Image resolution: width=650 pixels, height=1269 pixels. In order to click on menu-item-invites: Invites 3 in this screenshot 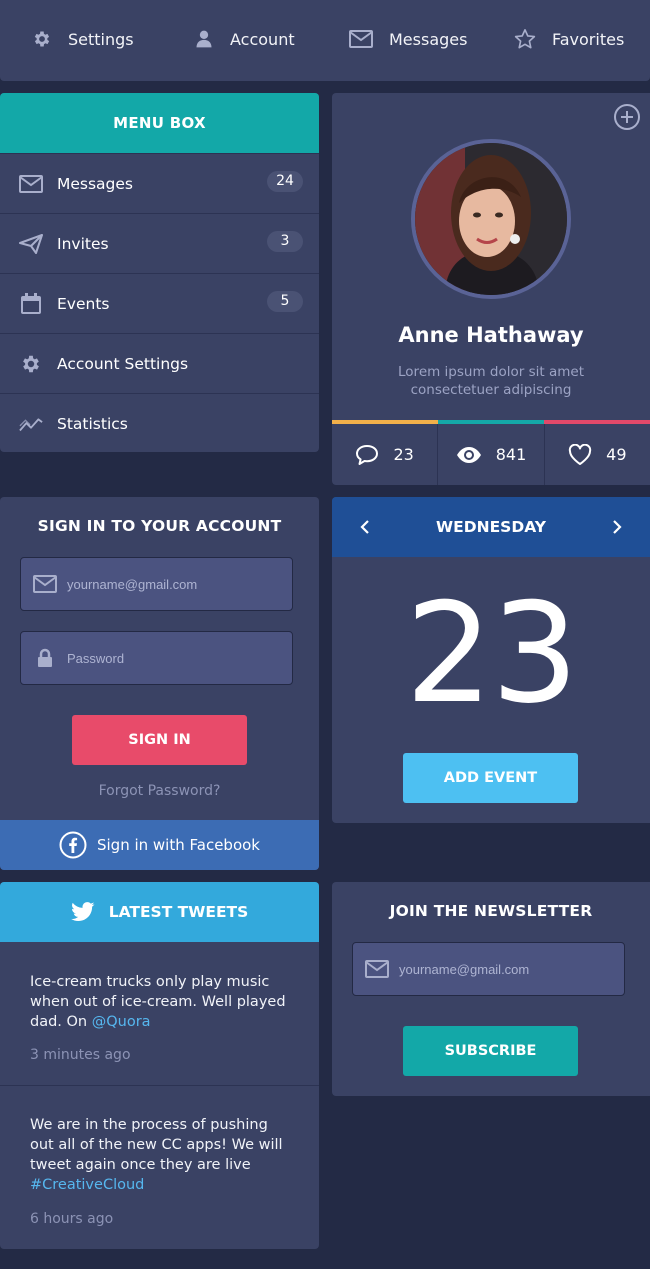, I will do `click(159, 243)`.